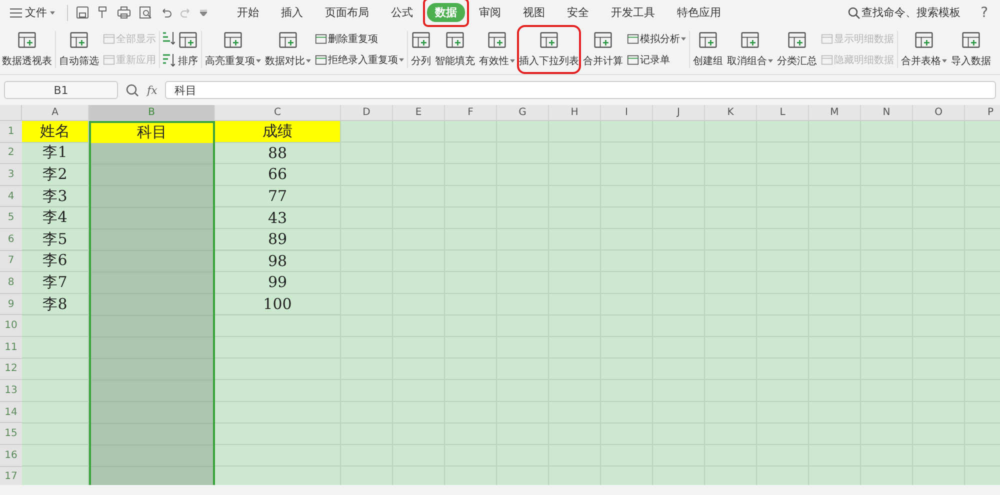 This screenshot has width=1000, height=495. I want to click on ribbon-button: 导入数据, so click(971, 49).